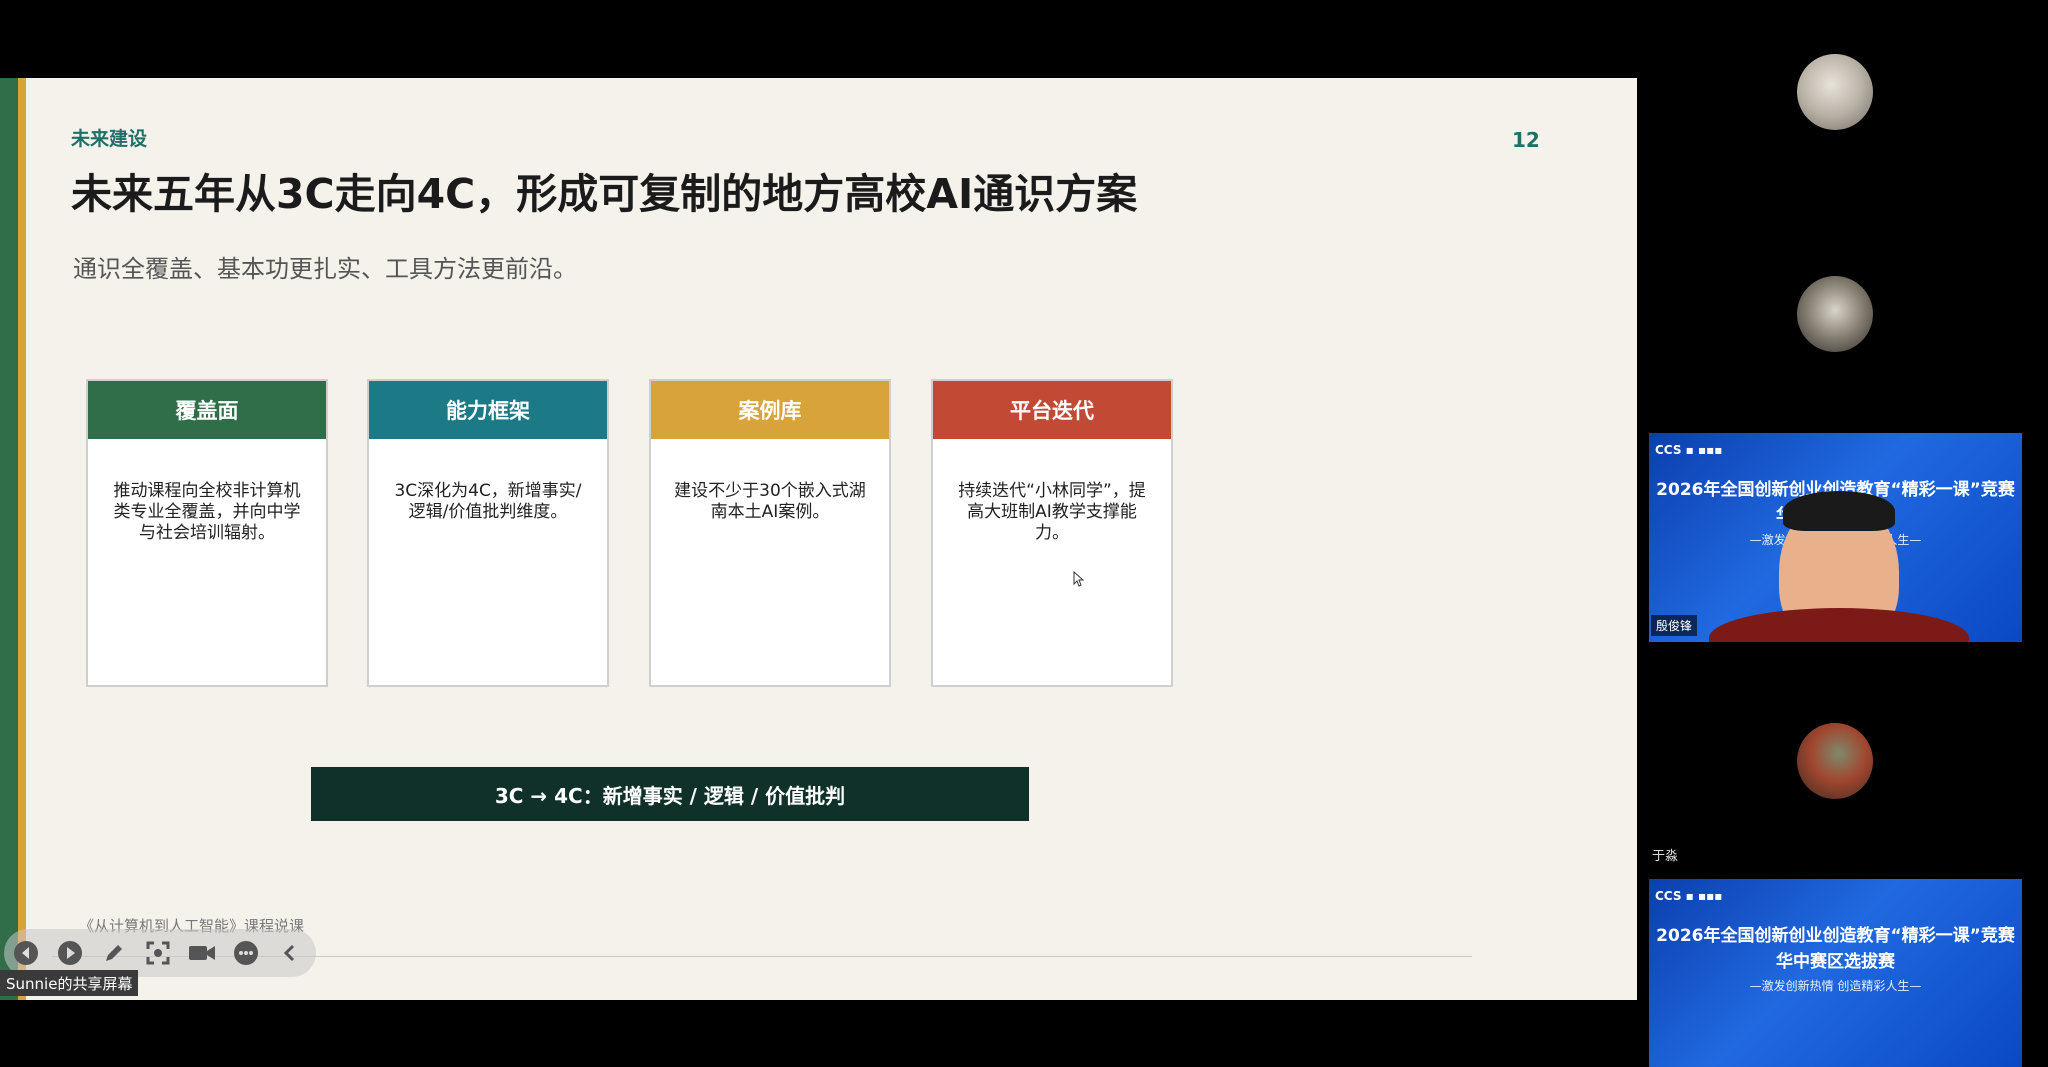  What do you see at coordinates (207, 512) in the screenshot?
I see `card-body: 推动课程向全校非计算机类专业全覆盖，并向中学与社会培训辐射。` at bounding box center [207, 512].